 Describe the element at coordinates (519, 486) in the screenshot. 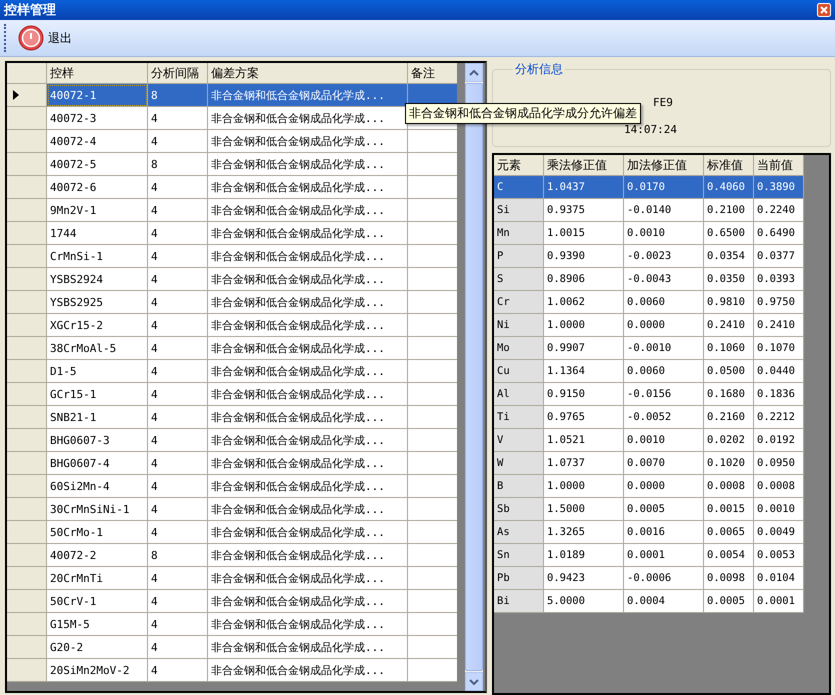

I see `table-cell: B` at that location.